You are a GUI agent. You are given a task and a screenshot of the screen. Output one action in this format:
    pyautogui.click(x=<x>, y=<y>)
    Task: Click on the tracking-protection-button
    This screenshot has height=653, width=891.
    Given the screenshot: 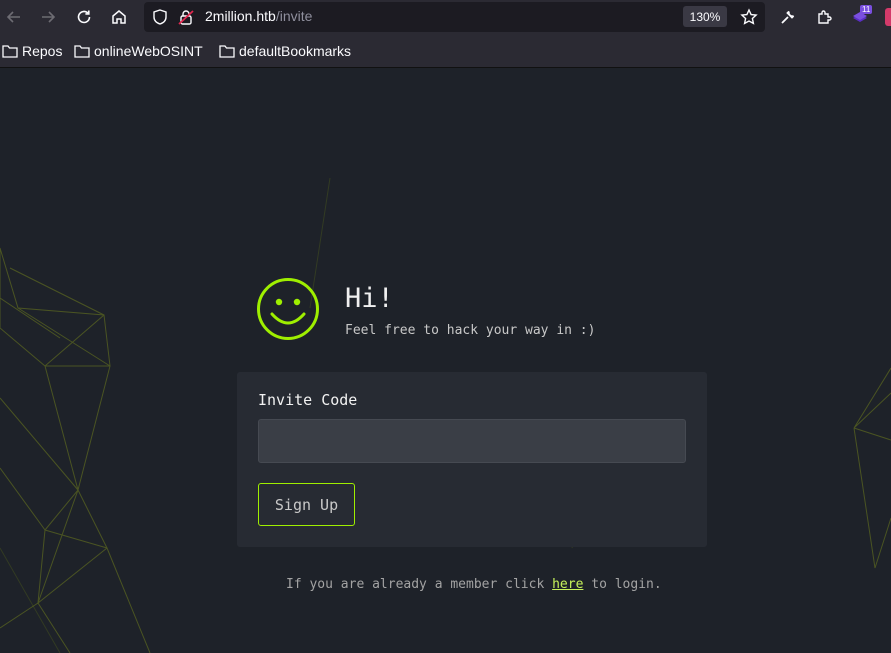 What is the action you would take?
    pyautogui.click(x=160, y=17)
    